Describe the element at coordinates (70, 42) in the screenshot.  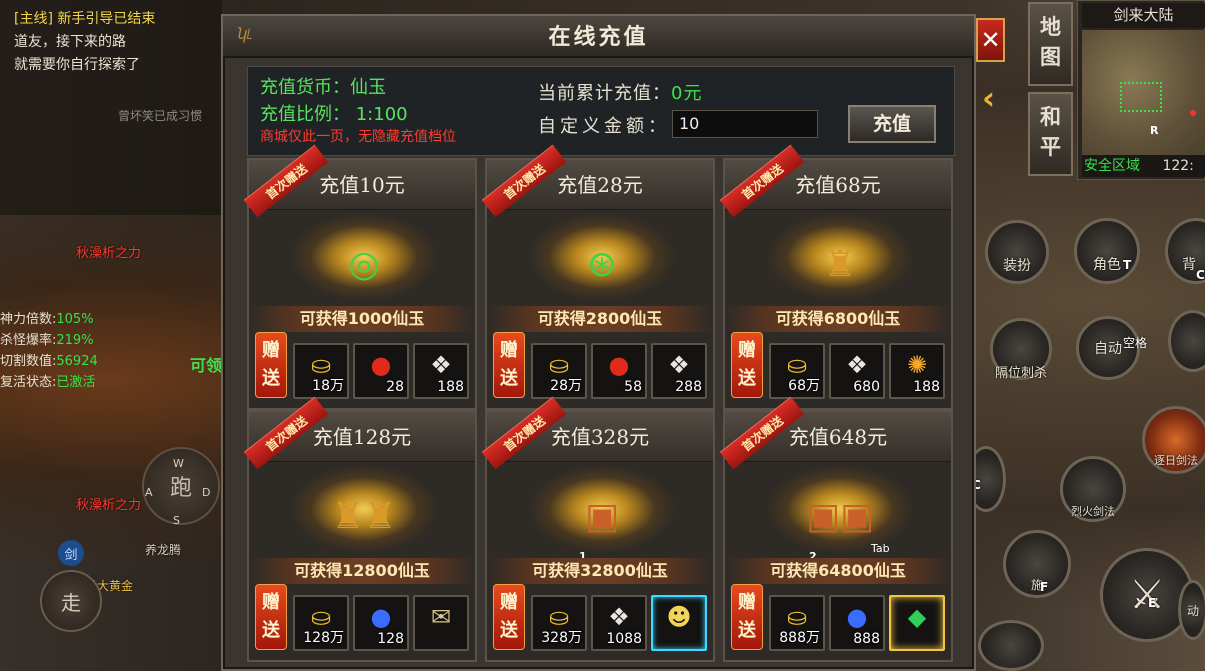
I see `quest-line-1: 道友，接下来的路` at that location.